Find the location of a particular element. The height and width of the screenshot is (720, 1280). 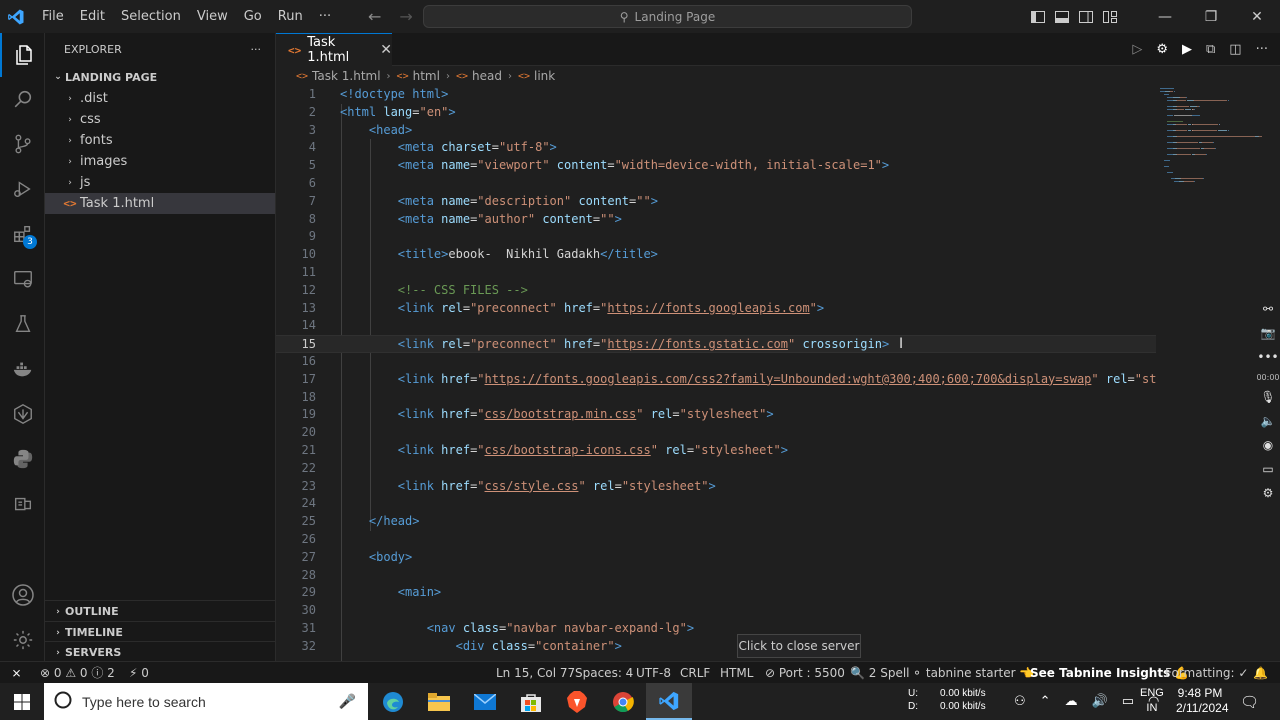

search-icon is located at coordinates (22, 99).